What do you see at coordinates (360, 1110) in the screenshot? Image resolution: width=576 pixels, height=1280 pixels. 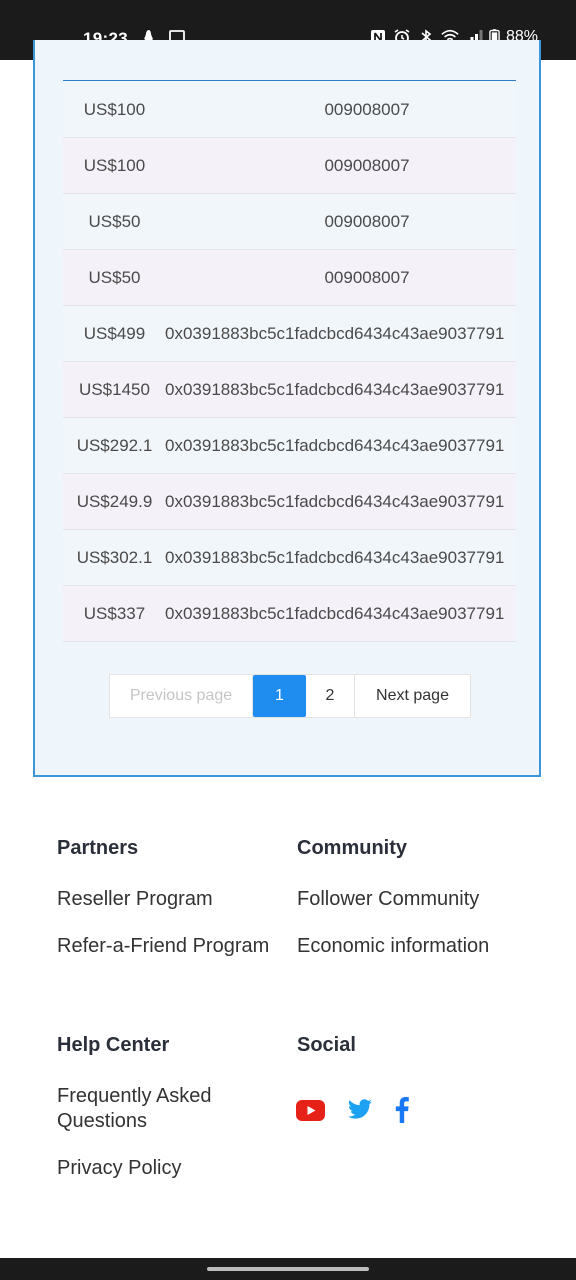 I see `twitter-icon` at bounding box center [360, 1110].